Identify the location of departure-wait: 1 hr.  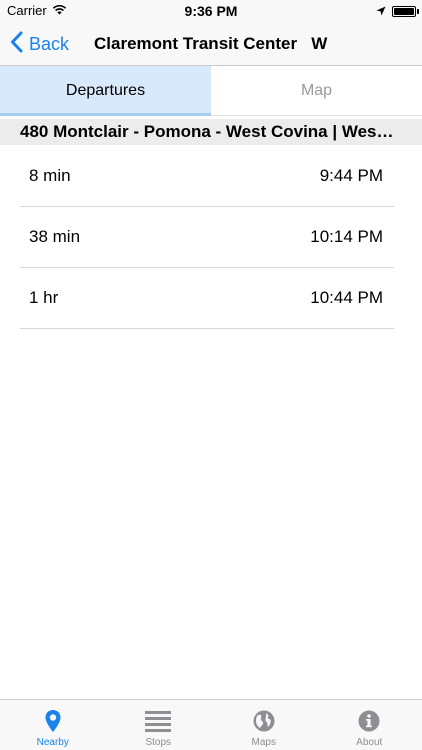
(44, 297).